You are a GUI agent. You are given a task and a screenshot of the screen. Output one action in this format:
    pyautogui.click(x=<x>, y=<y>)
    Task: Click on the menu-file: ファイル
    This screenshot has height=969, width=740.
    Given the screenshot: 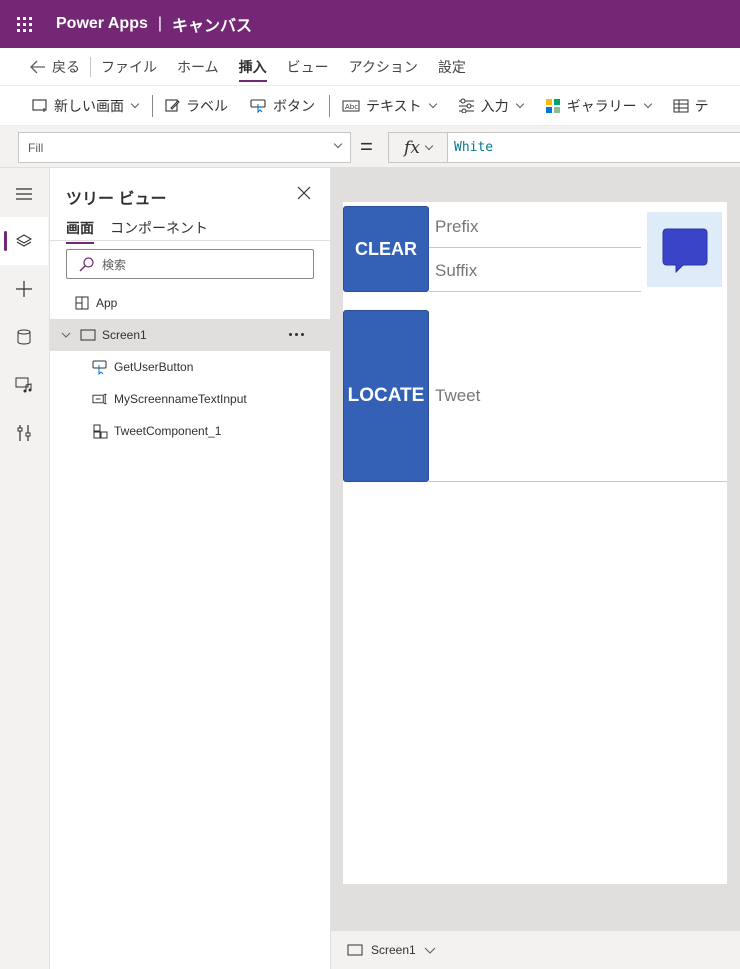 What is the action you would take?
    pyautogui.click(x=129, y=67)
    